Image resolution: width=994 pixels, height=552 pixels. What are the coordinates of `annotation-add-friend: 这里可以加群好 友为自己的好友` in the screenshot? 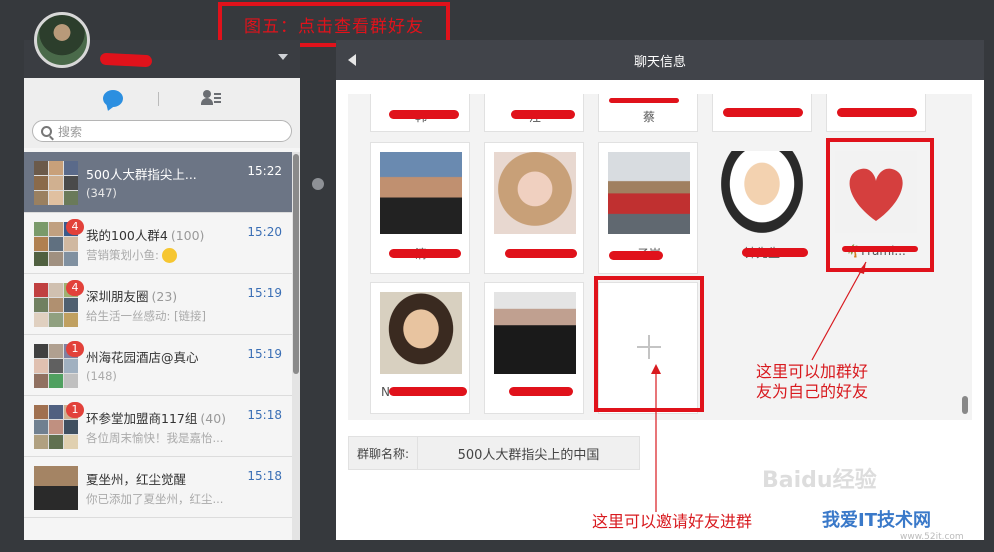 It's located at (812, 381).